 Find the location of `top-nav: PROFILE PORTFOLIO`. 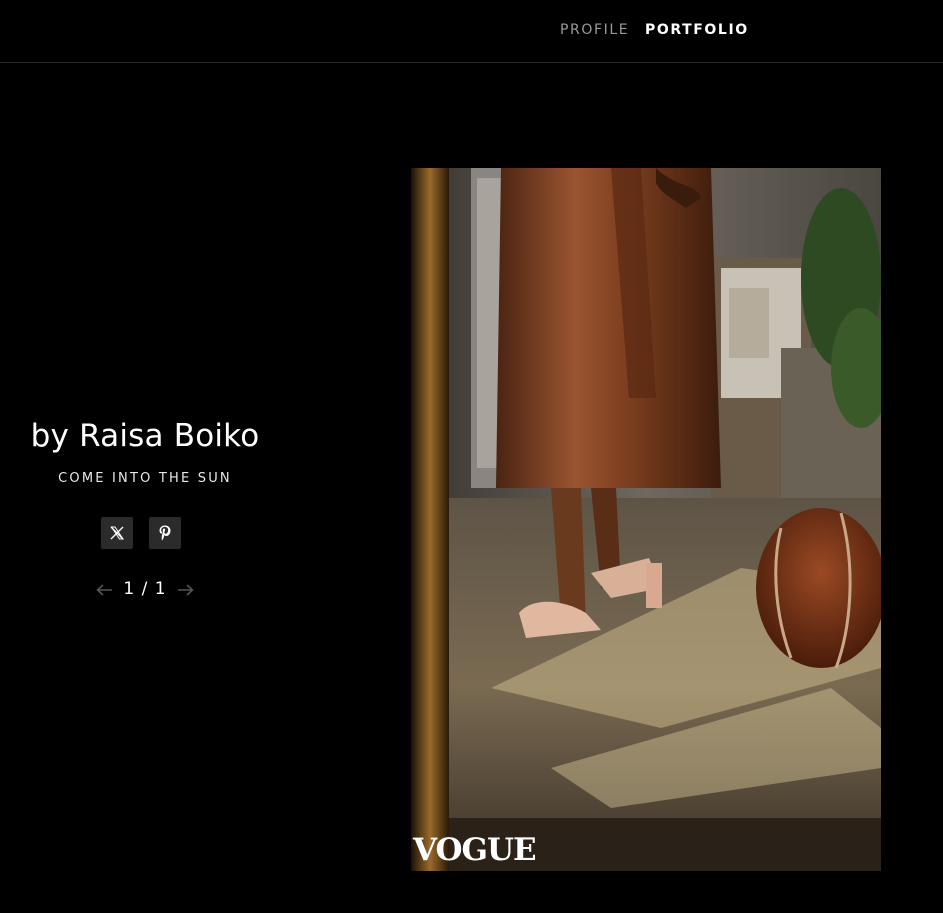

top-nav: PROFILE PORTFOLIO is located at coordinates (471, 31).